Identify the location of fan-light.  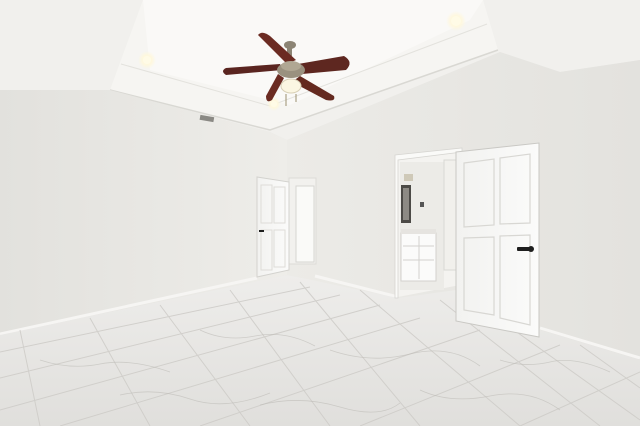
(291, 86).